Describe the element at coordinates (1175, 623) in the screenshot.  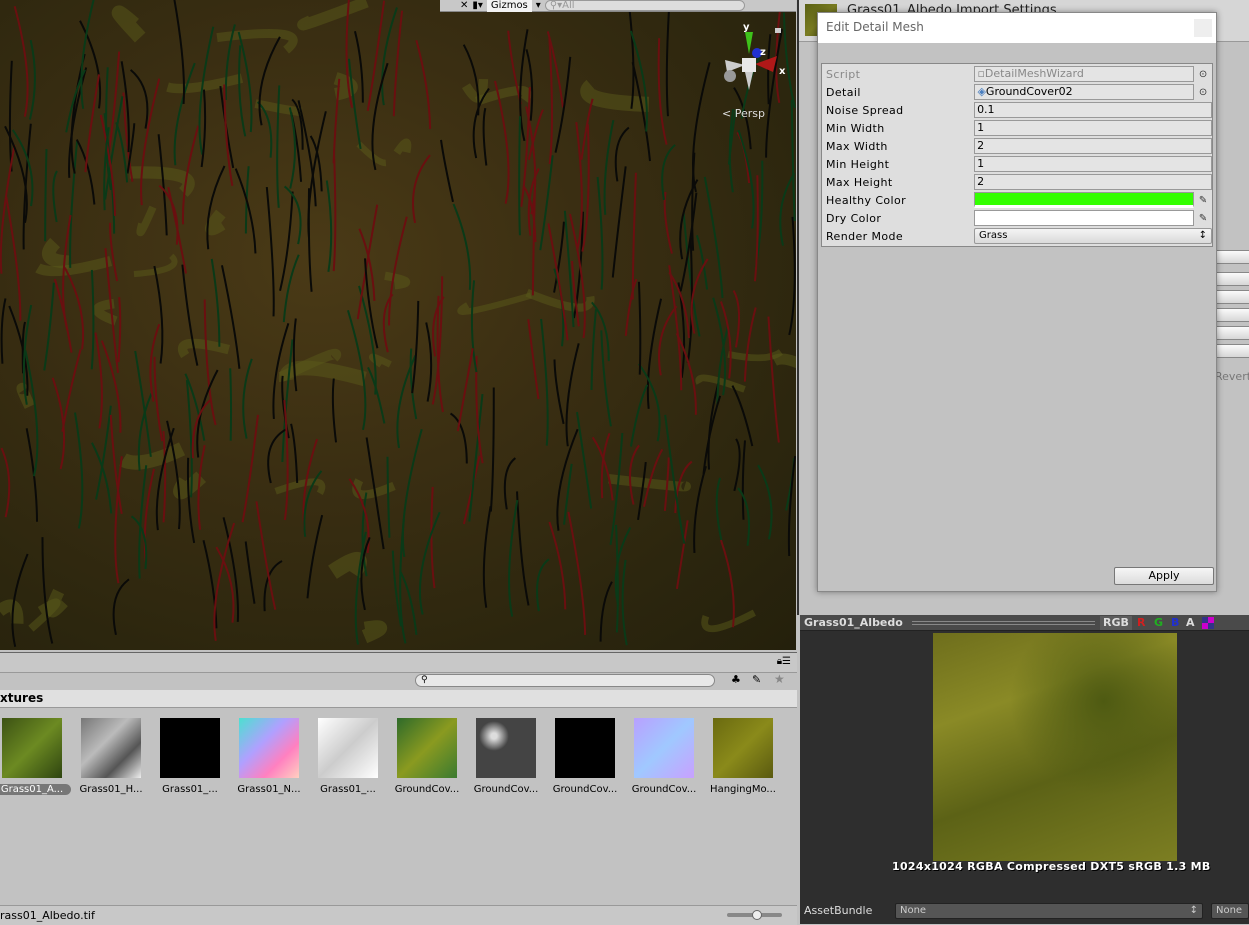
I see `channel-b-toggle: B` at that location.